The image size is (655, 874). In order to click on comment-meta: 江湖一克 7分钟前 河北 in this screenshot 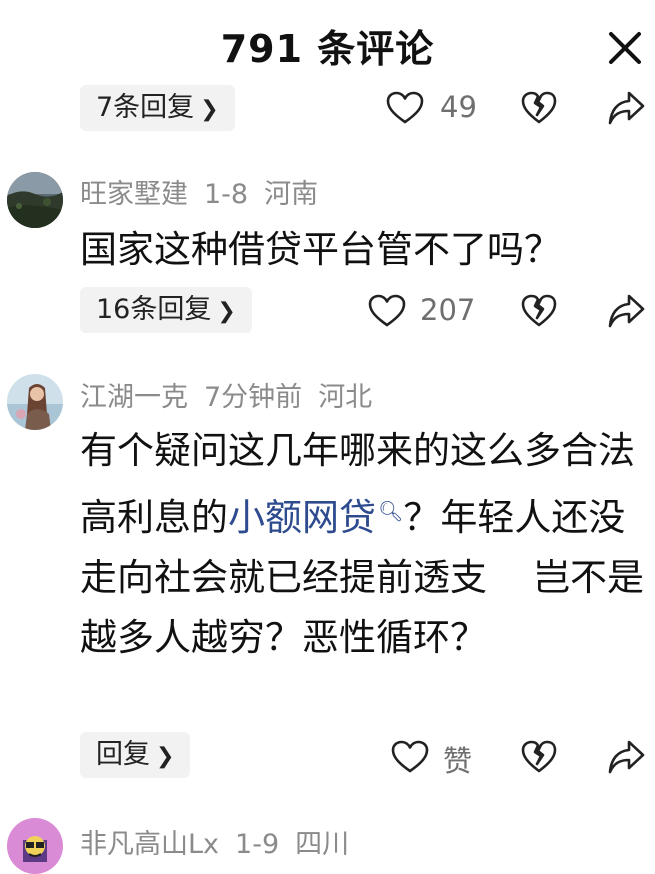, I will do `click(234, 394)`.